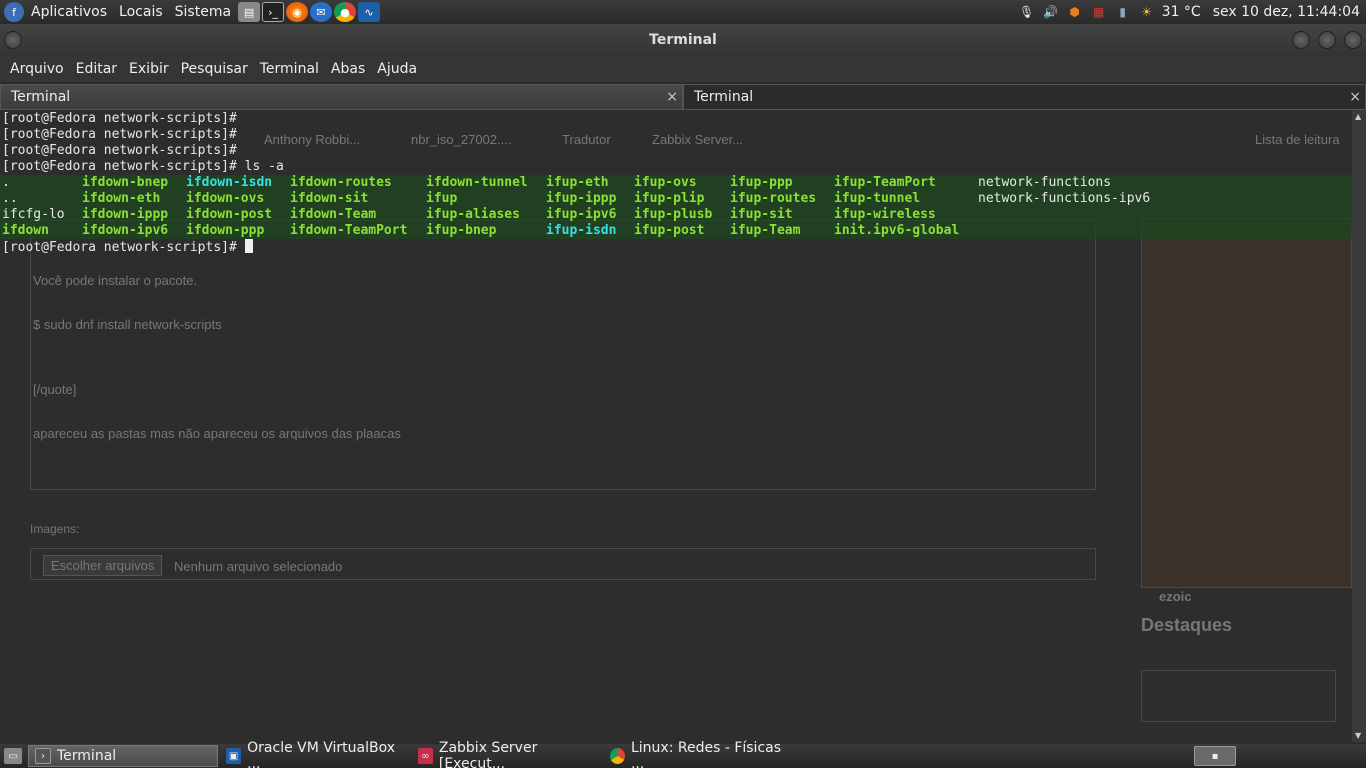 The image size is (1366, 768). Describe the element at coordinates (33, 214) in the screenshot. I see `ls-entry: ifcfg-lo` at that location.